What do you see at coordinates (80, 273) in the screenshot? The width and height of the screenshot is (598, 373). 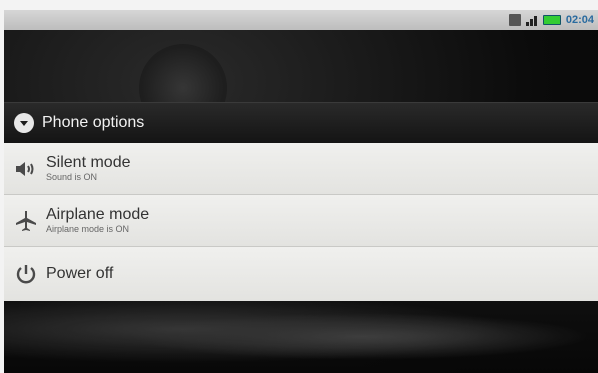 I see `power-off-label: Power off` at bounding box center [80, 273].